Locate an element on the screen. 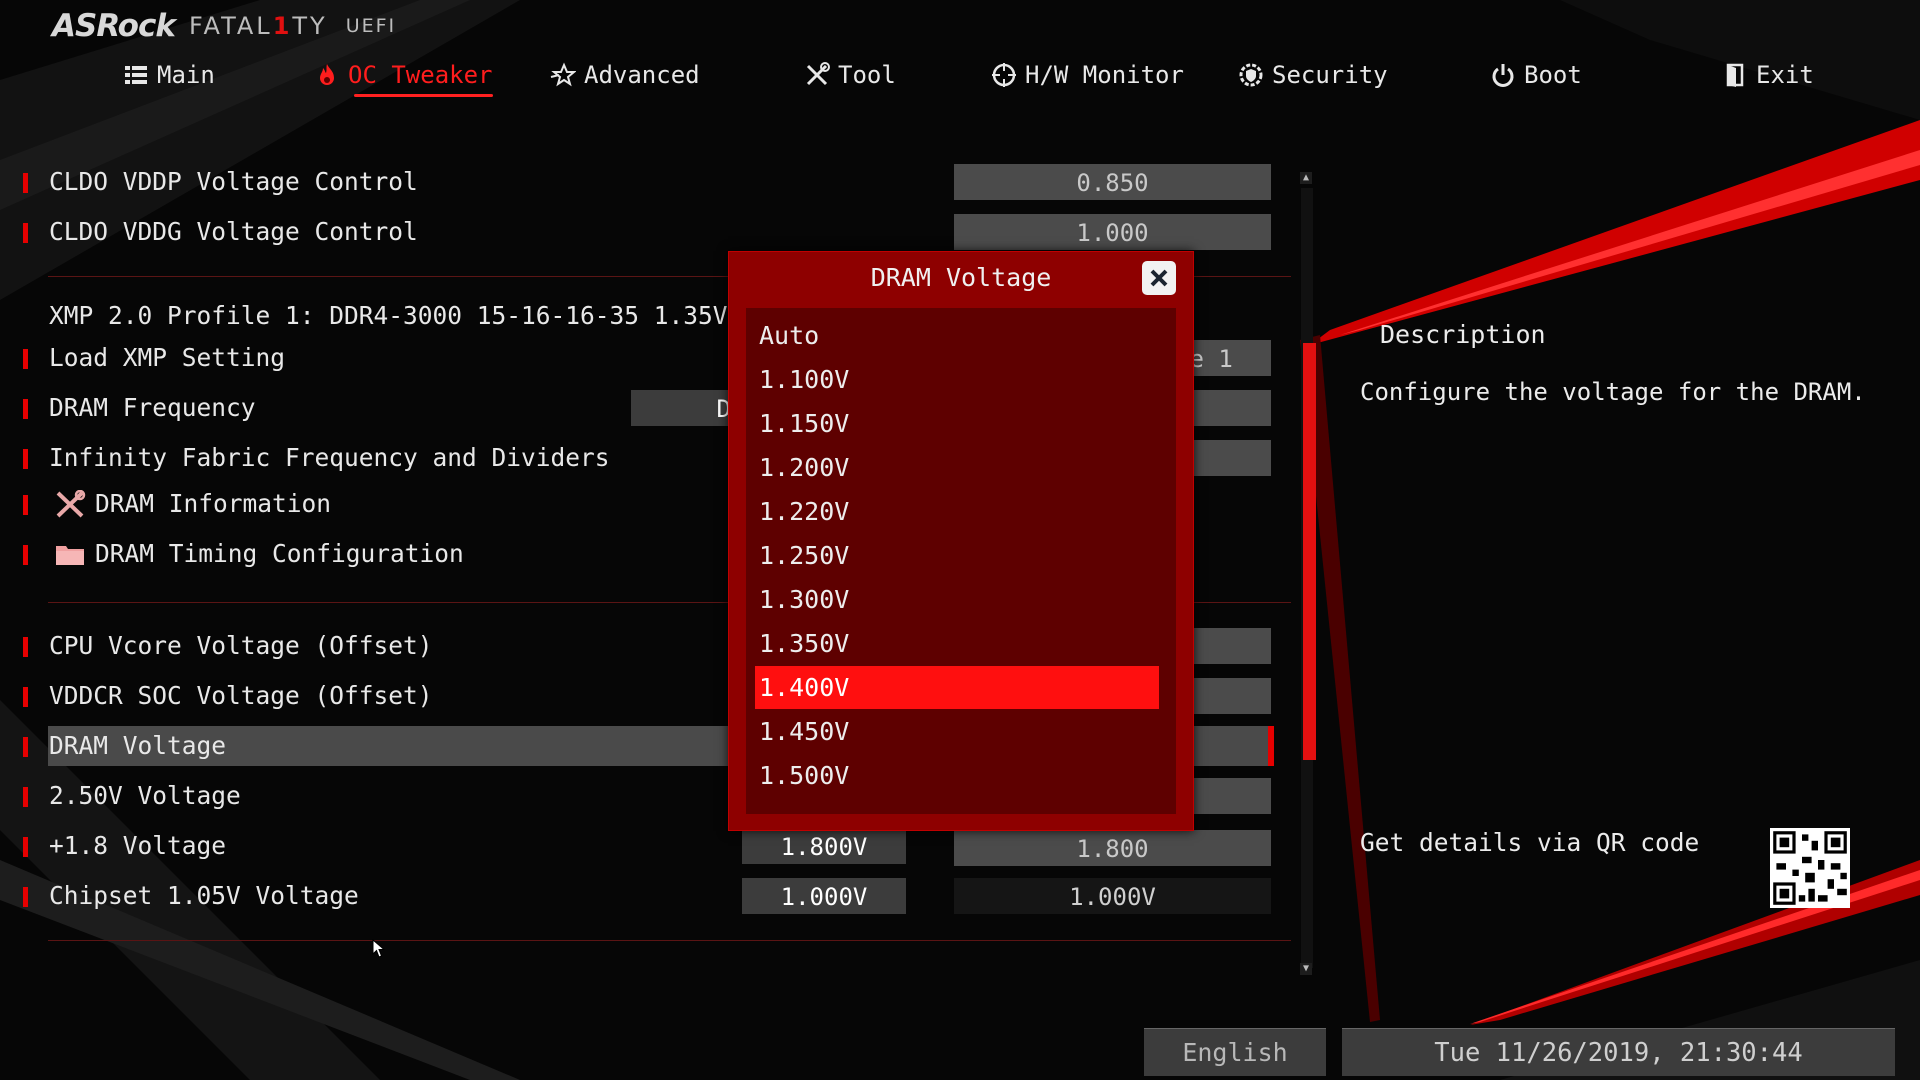 The width and height of the screenshot is (1920, 1080). section-divider is located at coordinates (669, 940).